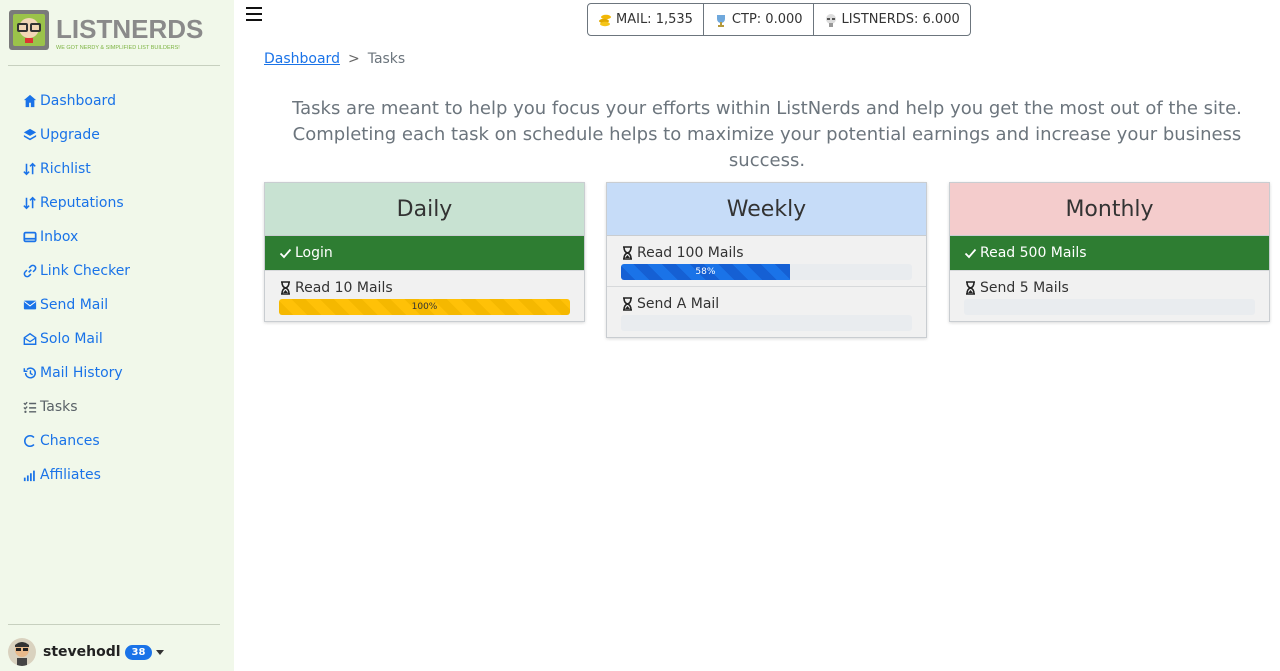 The width and height of the screenshot is (1280, 671). What do you see at coordinates (30, 305) in the screenshot?
I see `envelope-icon` at bounding box center [30, 305].